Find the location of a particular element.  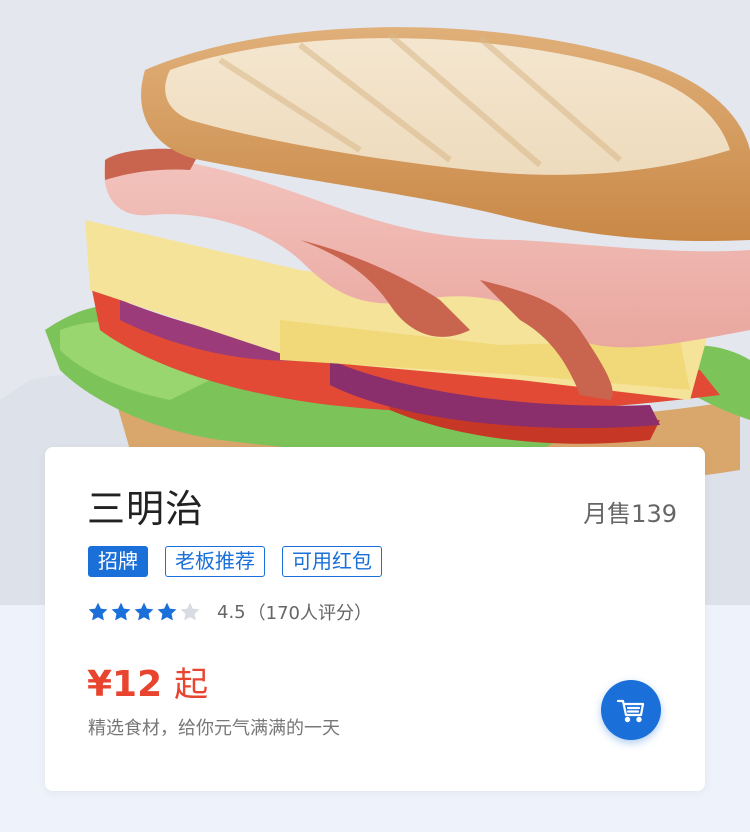

star-empty-icon is located at coordinates (190, 611).